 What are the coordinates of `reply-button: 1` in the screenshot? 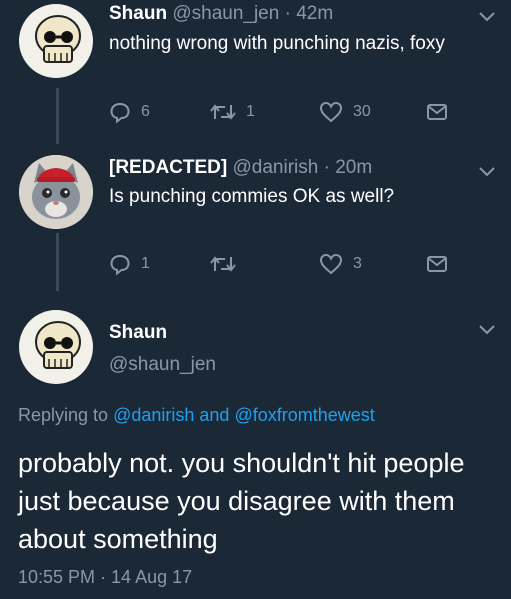 It's located at (129, 264).